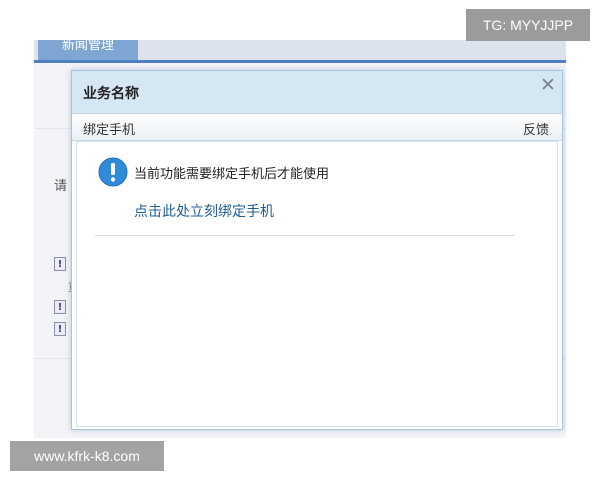 The image size is (600, 480). Describe the element at coordinates (61, 186) in the screenshot. I see `background-prompt-text: 请` at that location.